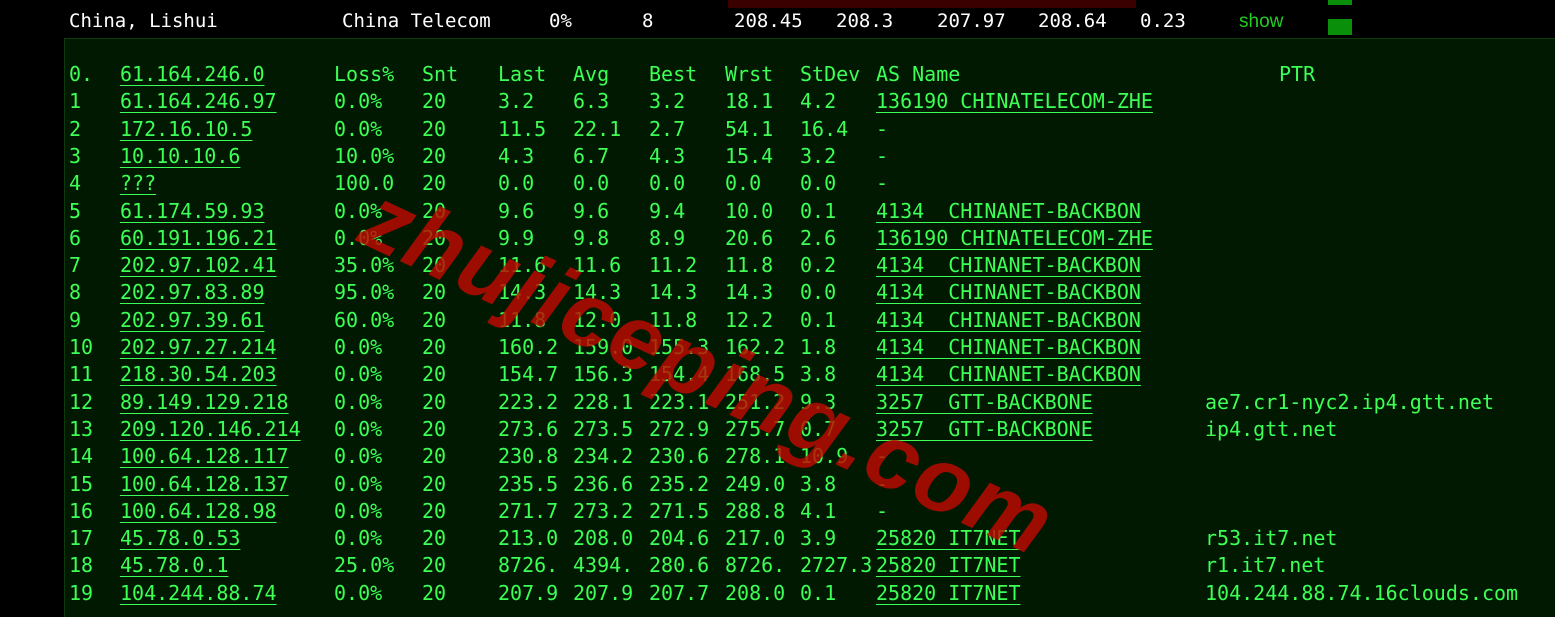 Image resolution: width=1555 pixels, height=617 pixels. I want to click on table-cell-avg: 273.5, so click(603, 428).